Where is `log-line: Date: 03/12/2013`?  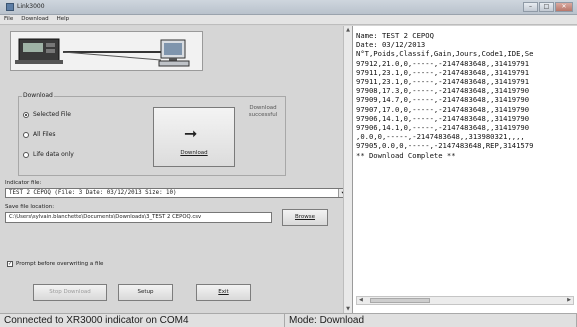
log-line: Date: 03/12/2013 is located at coordinates (391, 45).